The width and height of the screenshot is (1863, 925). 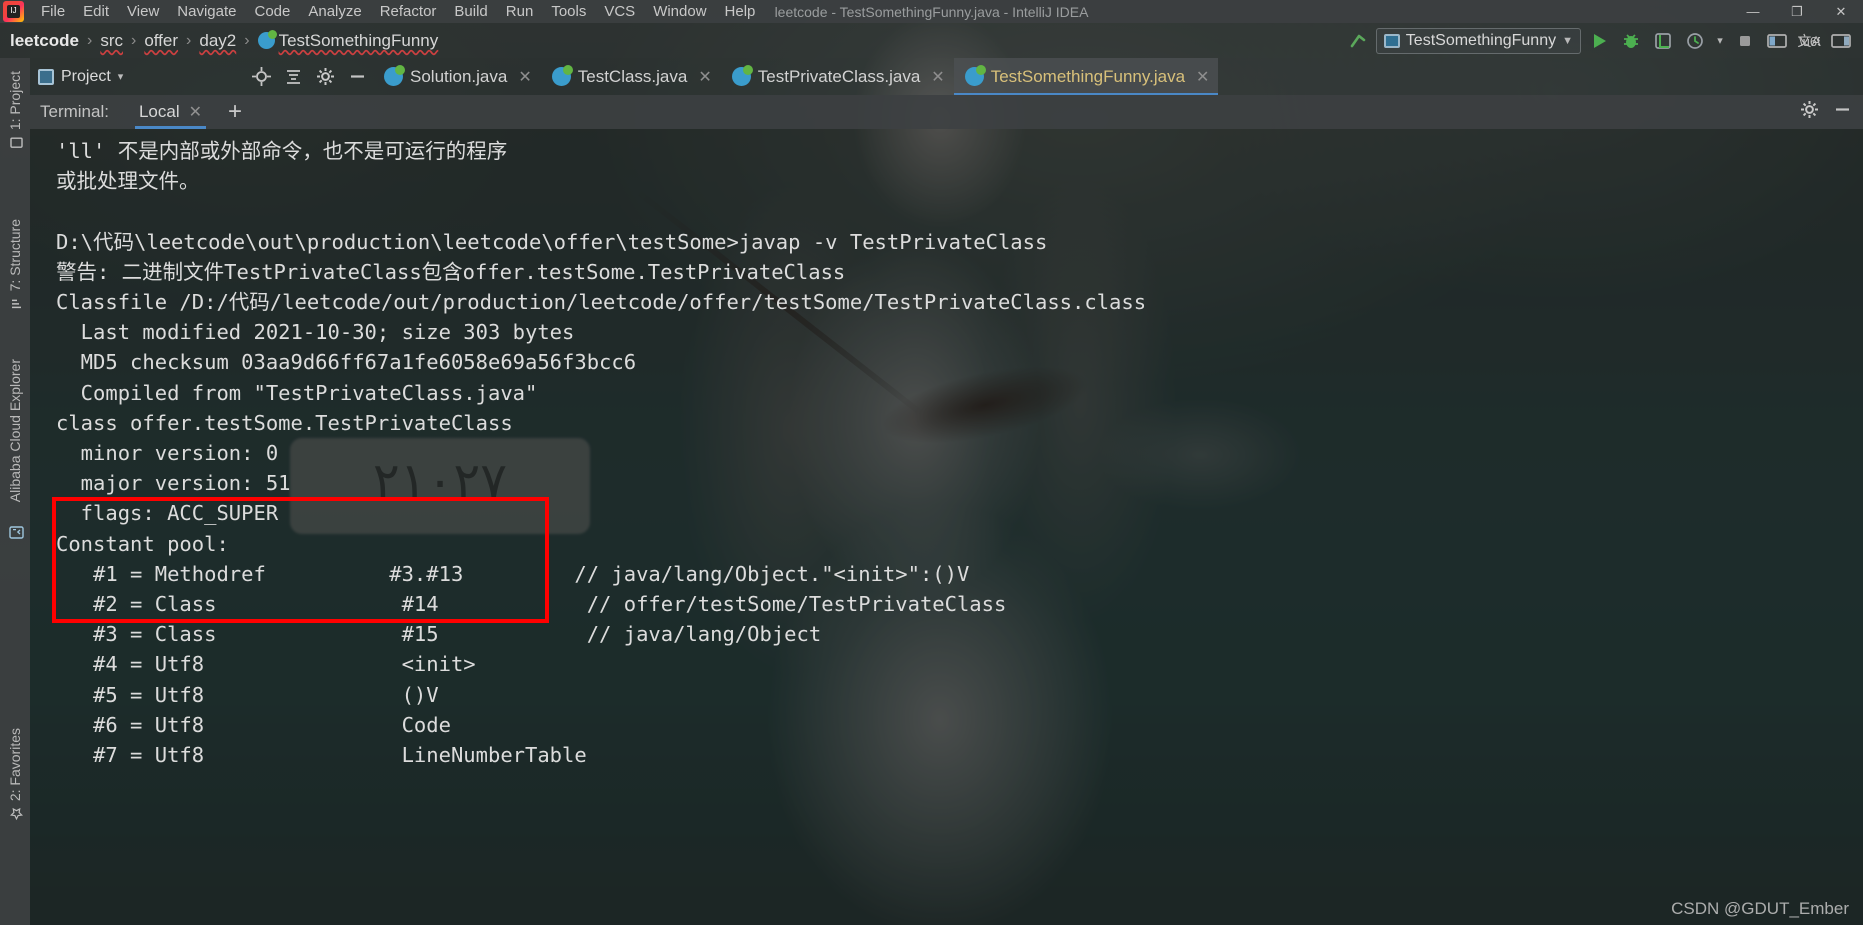 What do you see at coordinates (1760, 908) in the screenshot?
I see `watermark-text: CSDN @GDUT_Ember` at bounding box center [1760, 908].